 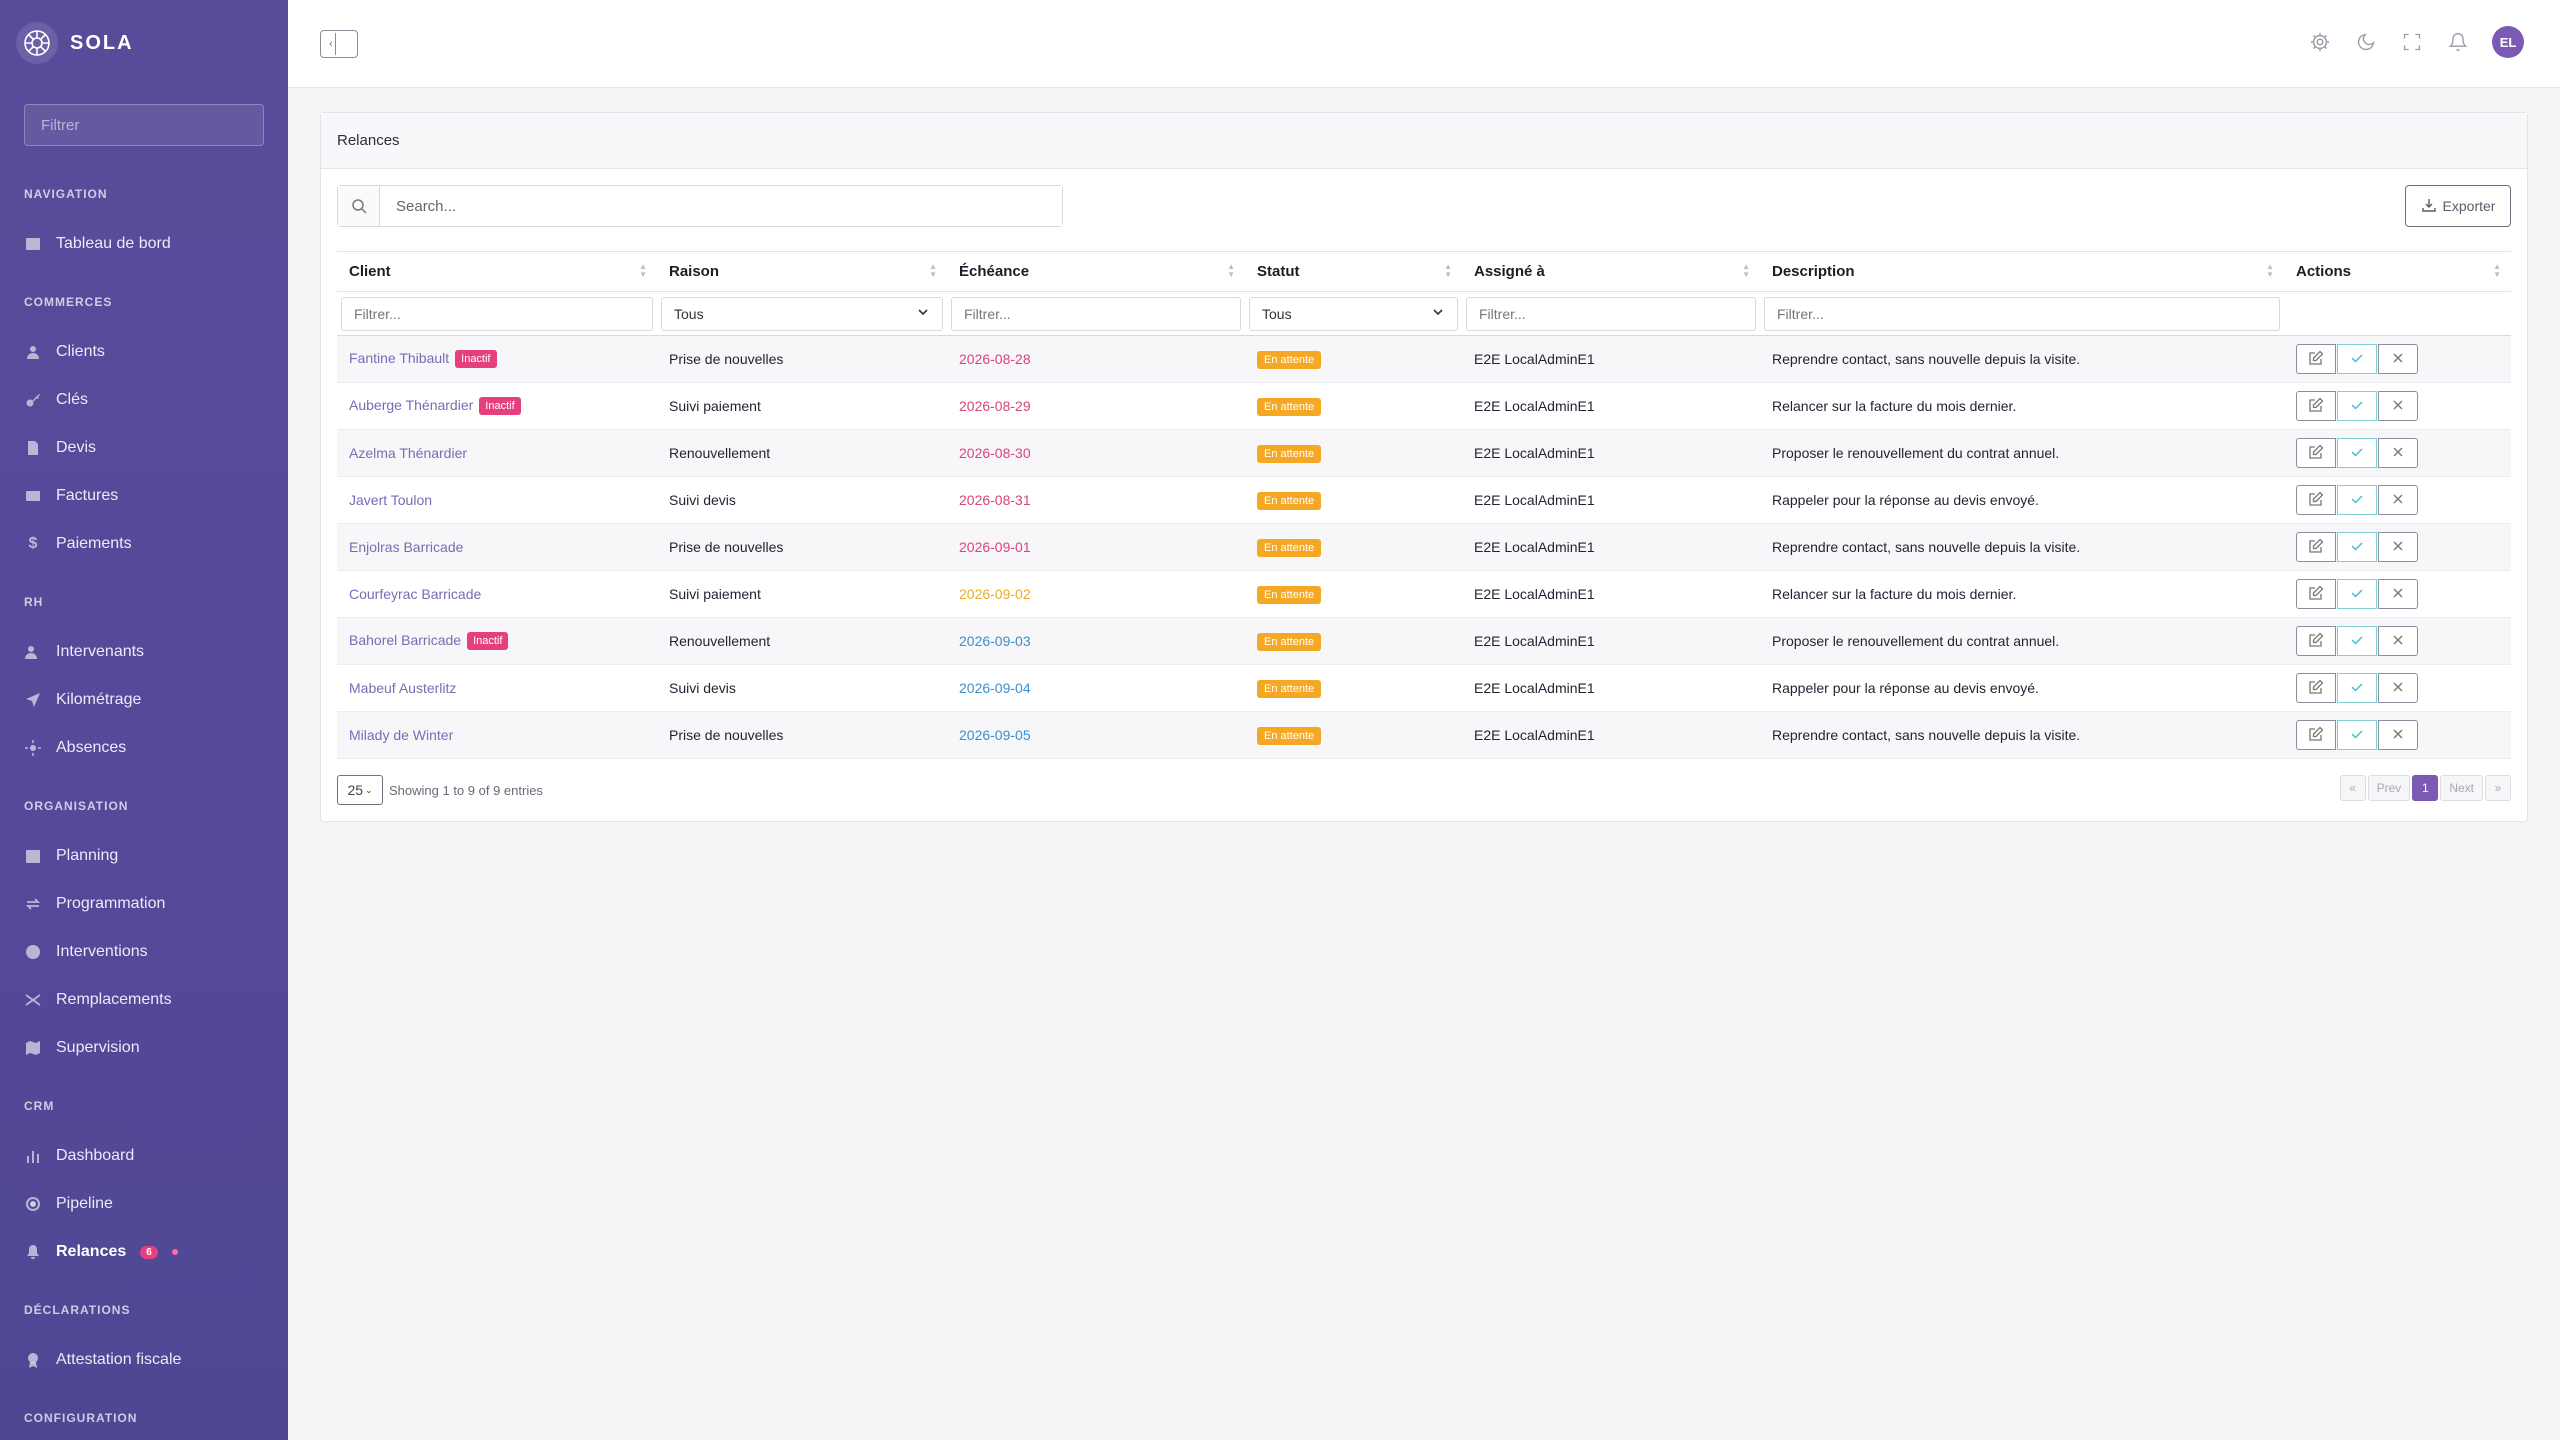 I want to click on first-page-button: «, so click(x=2352, y=788).